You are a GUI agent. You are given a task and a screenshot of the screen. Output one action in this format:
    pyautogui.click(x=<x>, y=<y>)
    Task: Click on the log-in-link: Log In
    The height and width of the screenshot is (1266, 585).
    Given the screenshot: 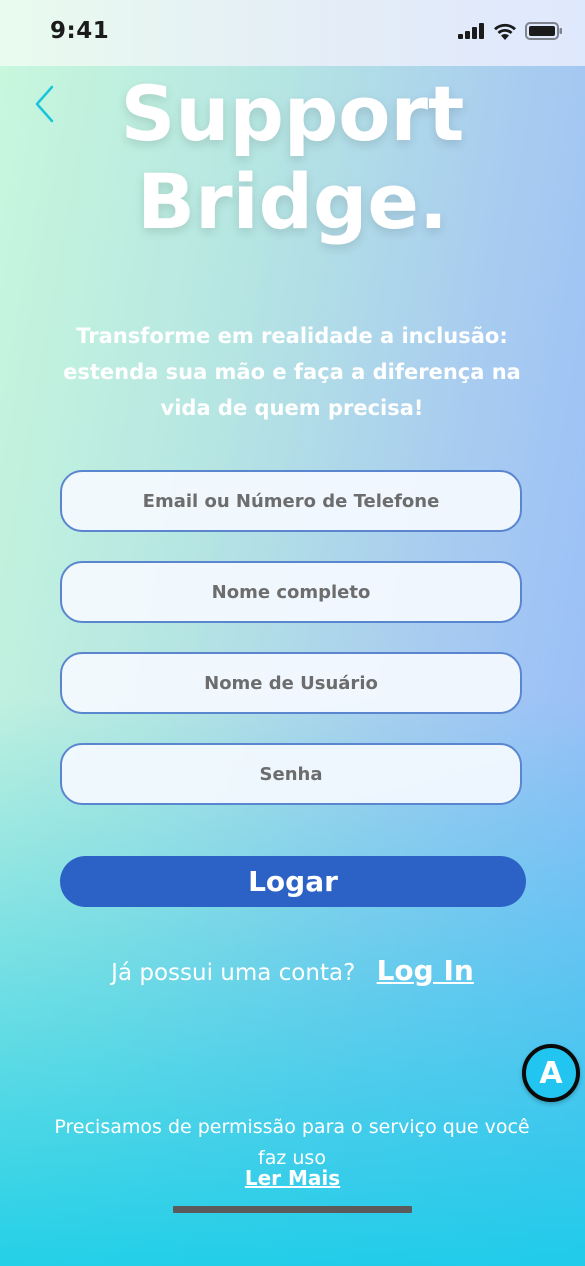 What is the action you would take?
    pyautogui.click(x=425, y=970)
    